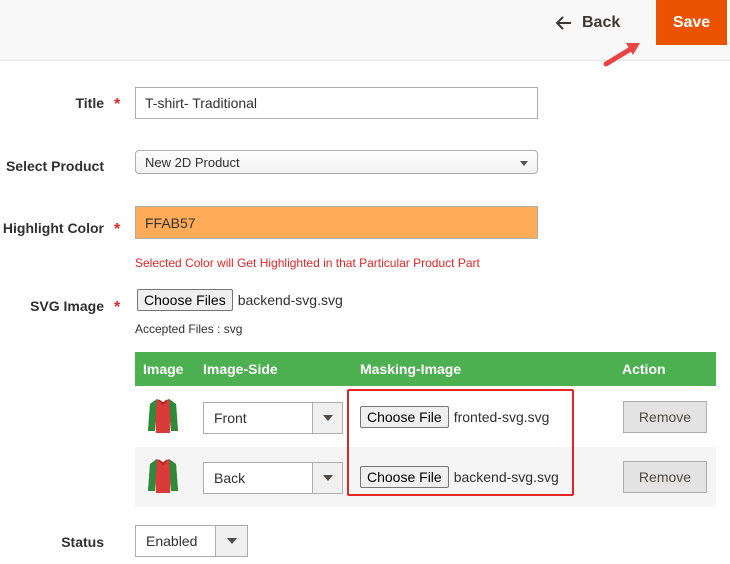  Describe the element at coordinates (644, 369) in the screenshot. I see `column-header-action: Action` at that location.